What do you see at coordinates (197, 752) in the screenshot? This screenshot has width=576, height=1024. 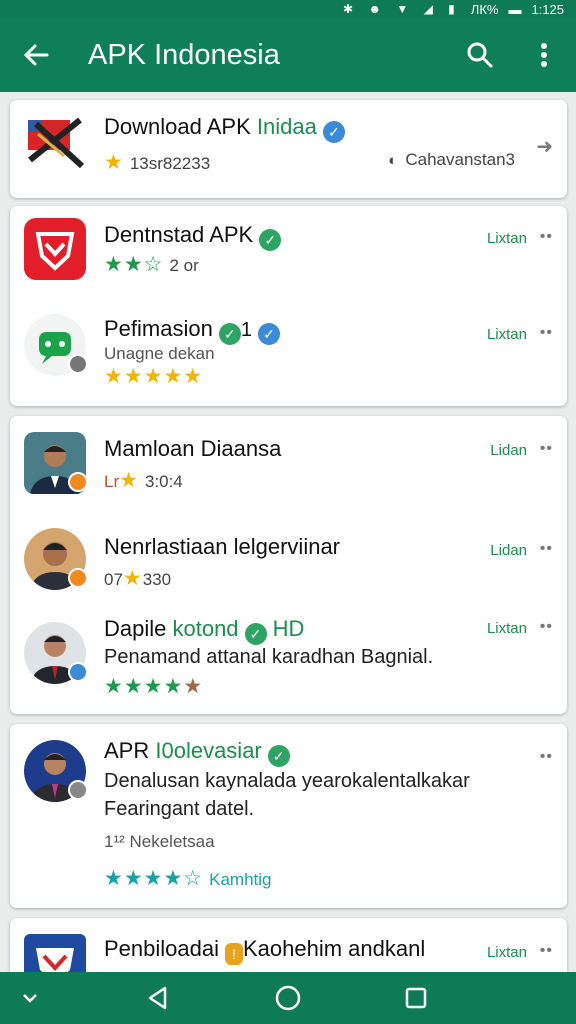 I see `app-title: APR I0olevasiar ✓` at bounding box center [197, 752].